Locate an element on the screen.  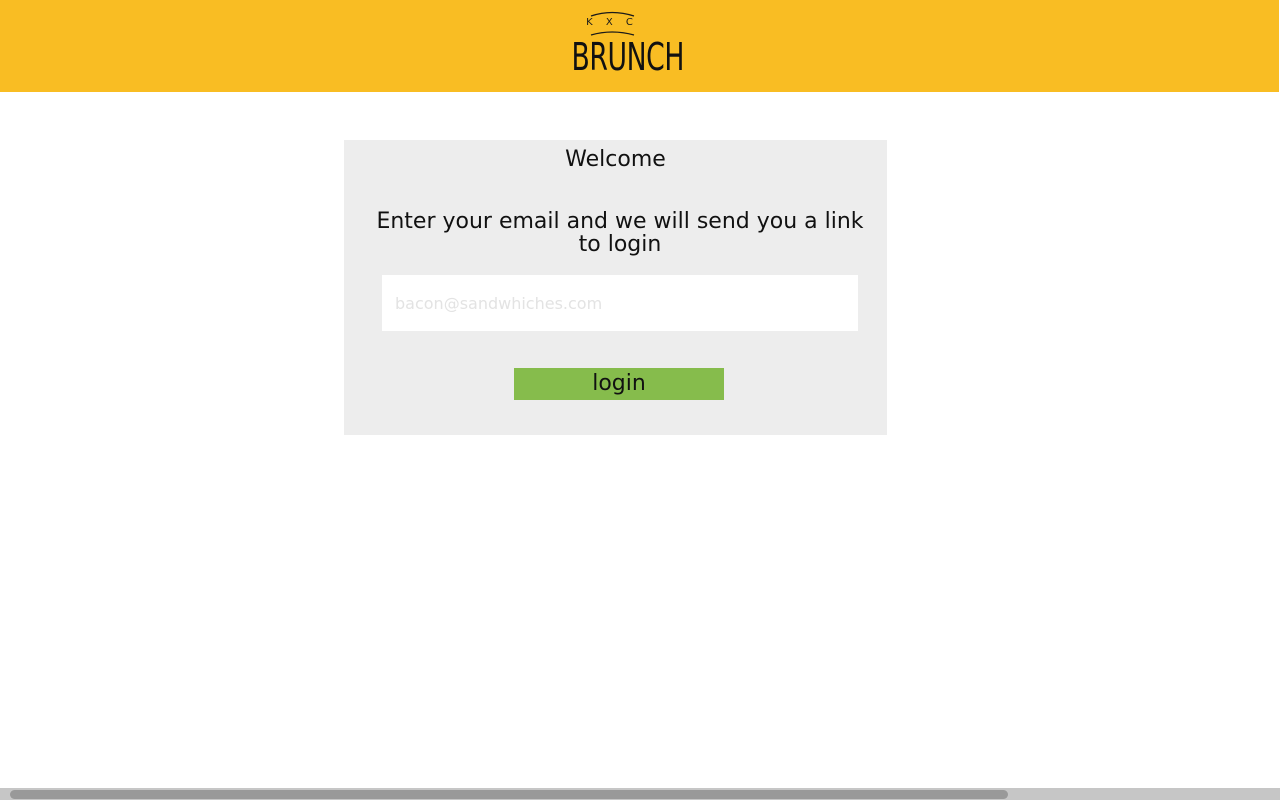
login-button: login is located at coordinates (619, 384).